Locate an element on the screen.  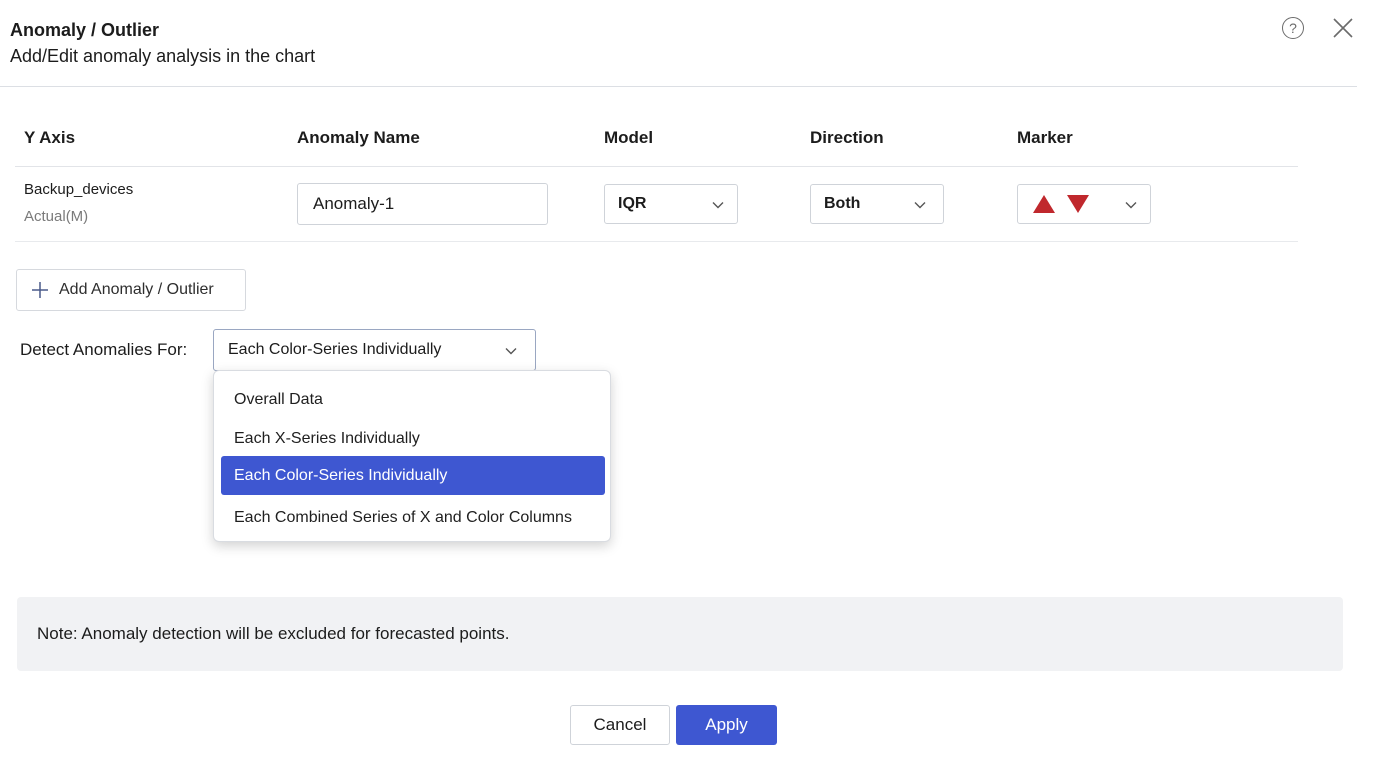
dropdown-option-each-x-series: Each X-Series Individually is located at coordinates (413, 438).